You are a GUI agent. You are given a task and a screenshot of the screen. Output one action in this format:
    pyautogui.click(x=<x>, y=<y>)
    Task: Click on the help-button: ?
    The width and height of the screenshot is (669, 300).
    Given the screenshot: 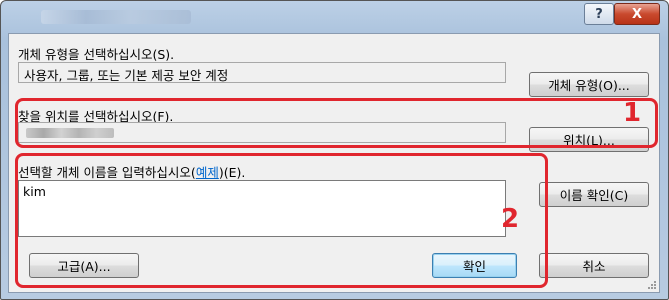 What is the action you would take?
    pyautogui.click(x=599, y=14)
    